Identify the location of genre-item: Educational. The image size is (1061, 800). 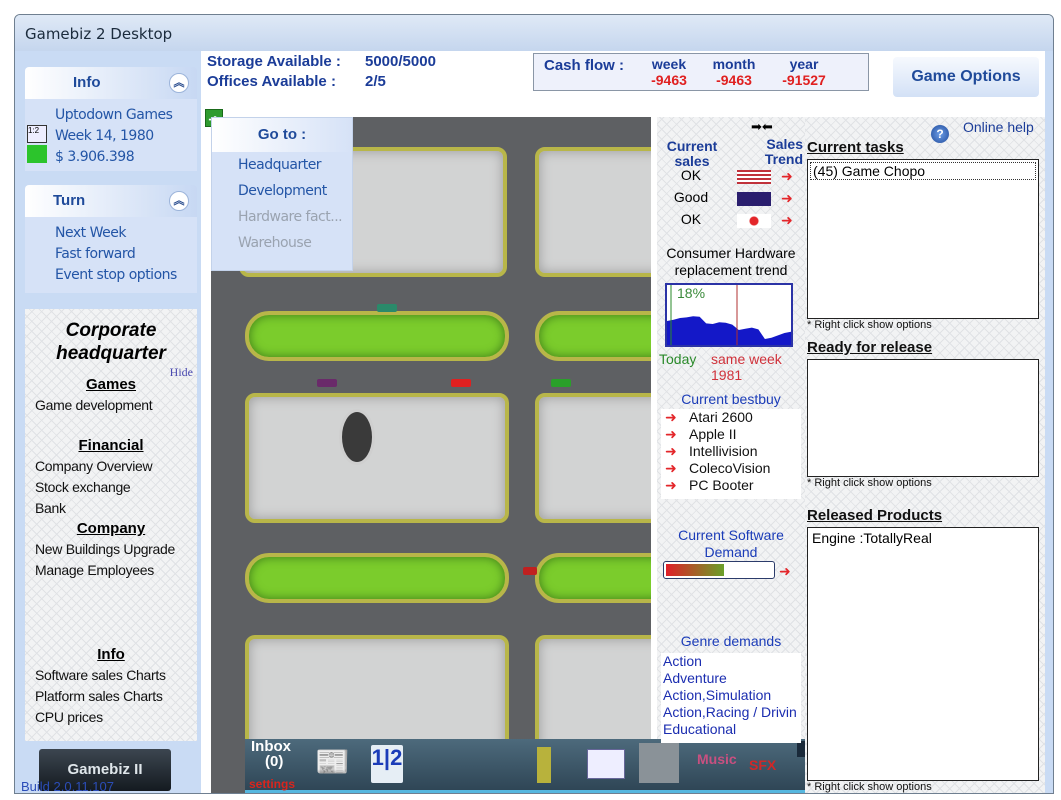
(700, 729).